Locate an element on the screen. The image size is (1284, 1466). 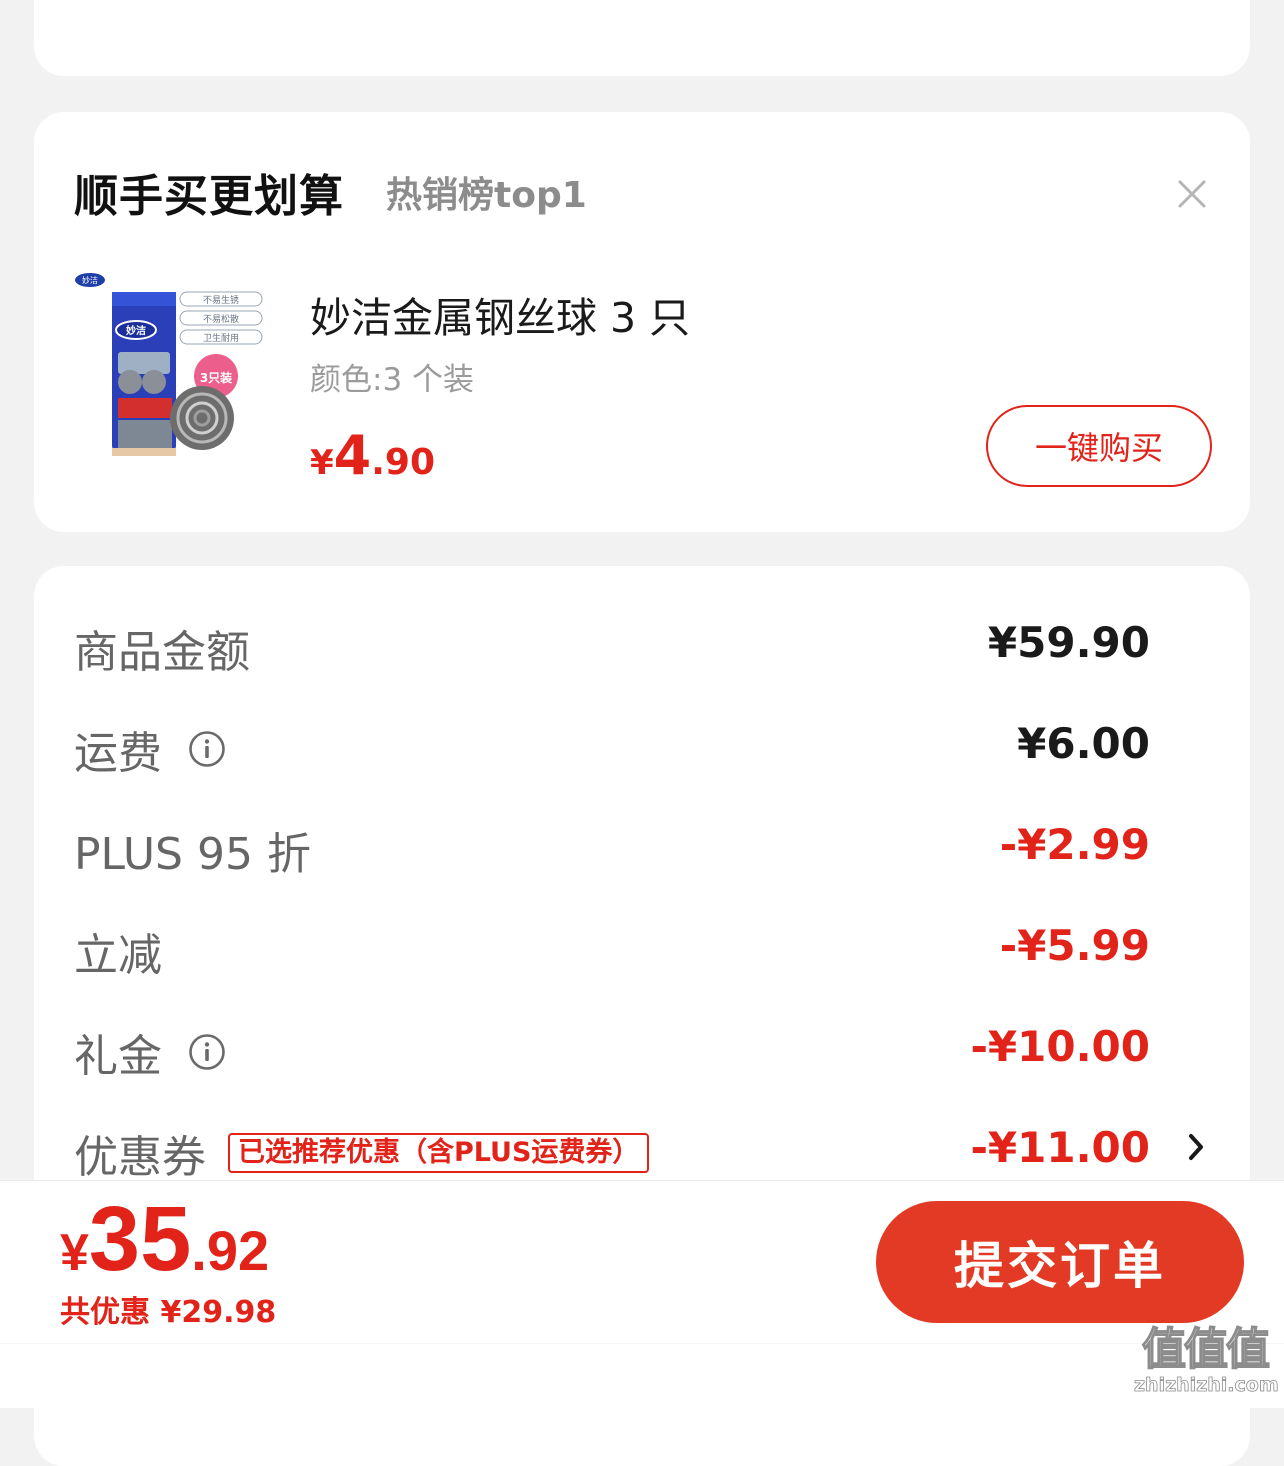
summary-value-coupon: -¥11.00 is located at coordinates (1060, 1147).